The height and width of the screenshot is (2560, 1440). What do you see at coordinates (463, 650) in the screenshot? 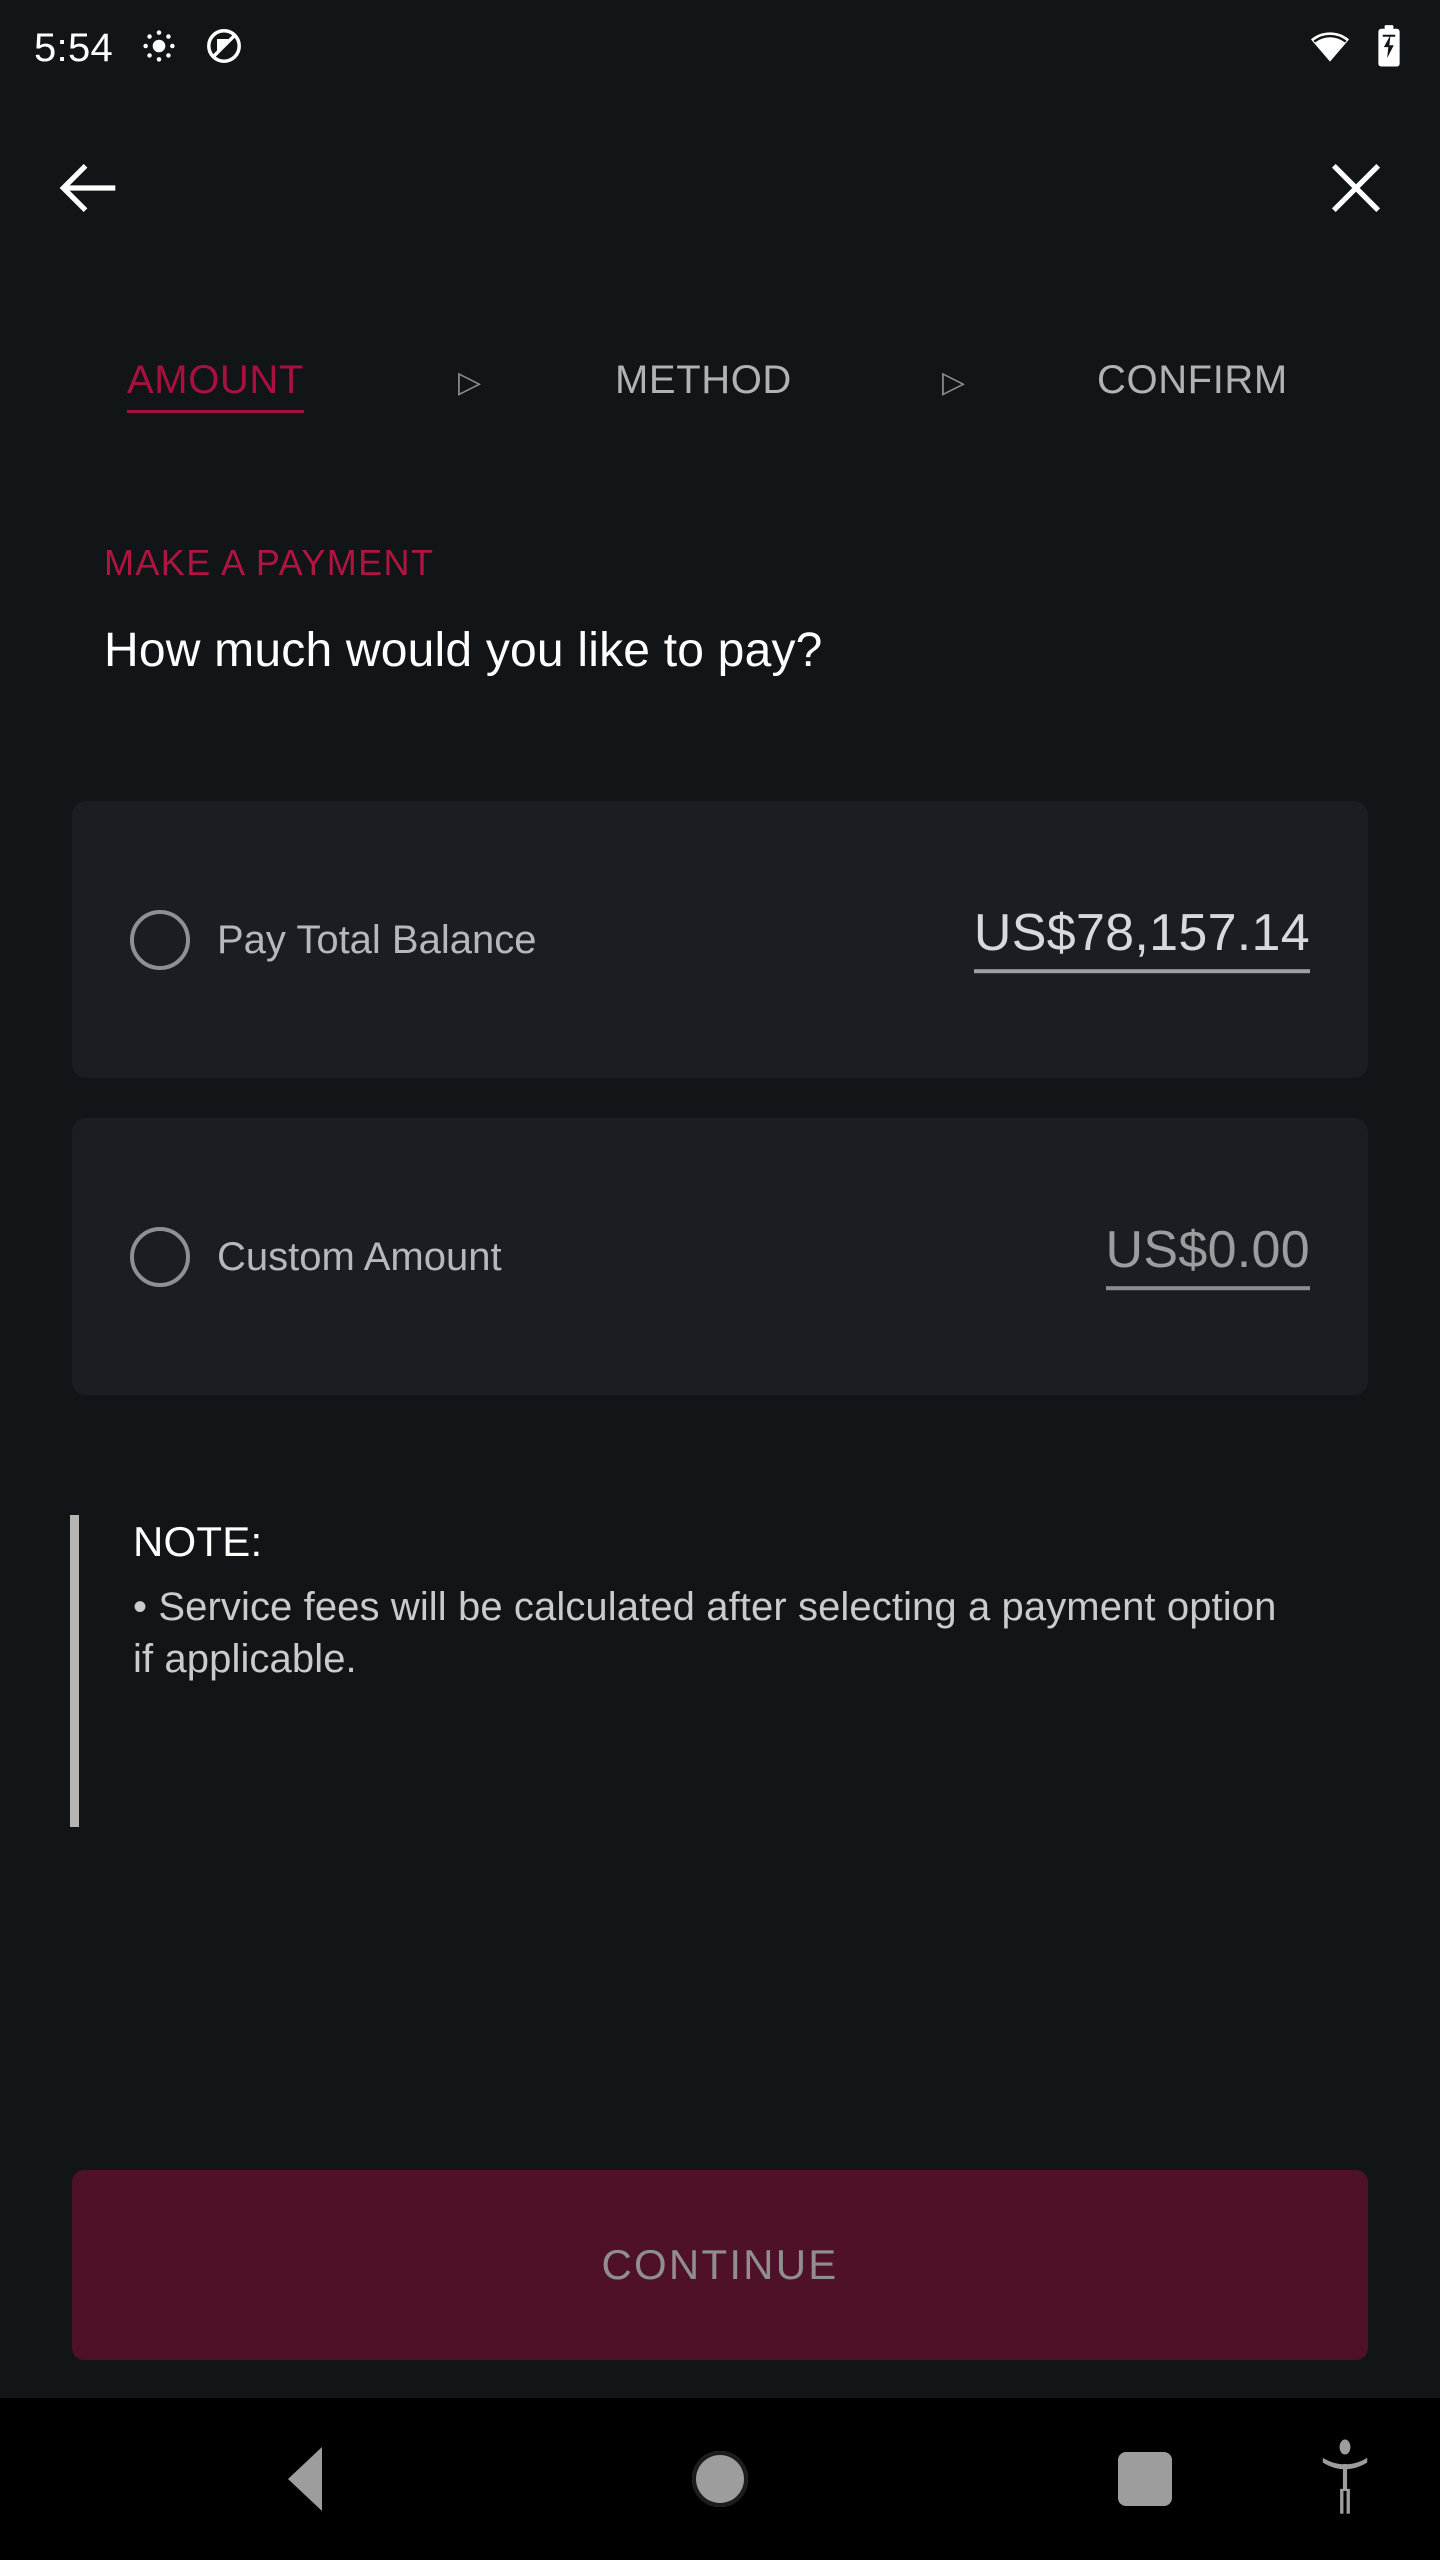
I see `page-title: How much would you like to pay?` at bounding box center [463, 650].